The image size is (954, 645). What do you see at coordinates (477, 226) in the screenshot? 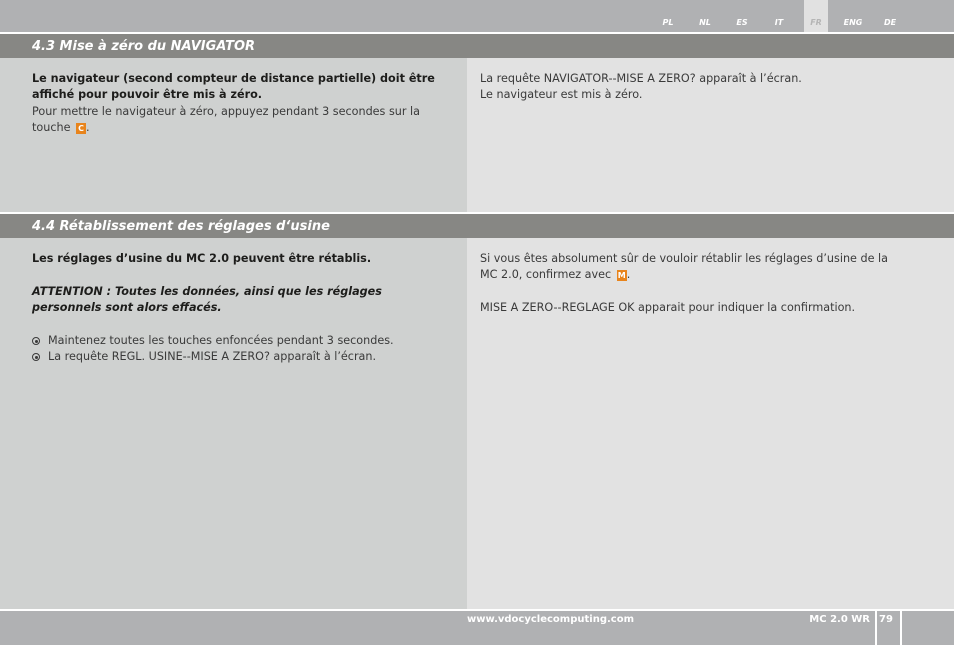
I see `section-header-4-4: 4.4 Rétablissement des réglages d‘usine` at bounding box center [477, 226].